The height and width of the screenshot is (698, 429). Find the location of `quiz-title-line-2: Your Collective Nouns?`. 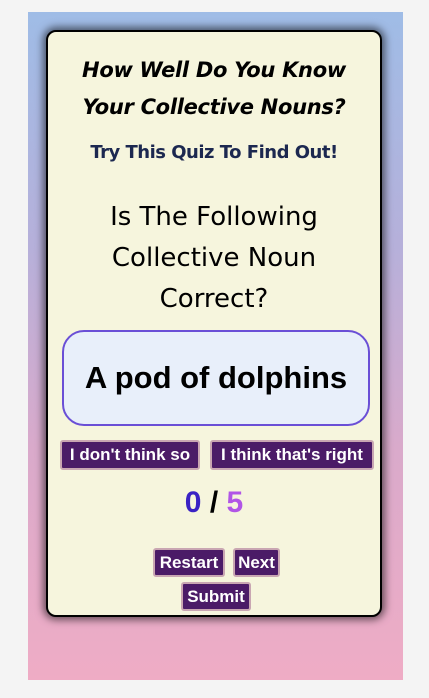

quiz-title-line-2: Your Collective Nouns? is located at coordinates (214, 107).